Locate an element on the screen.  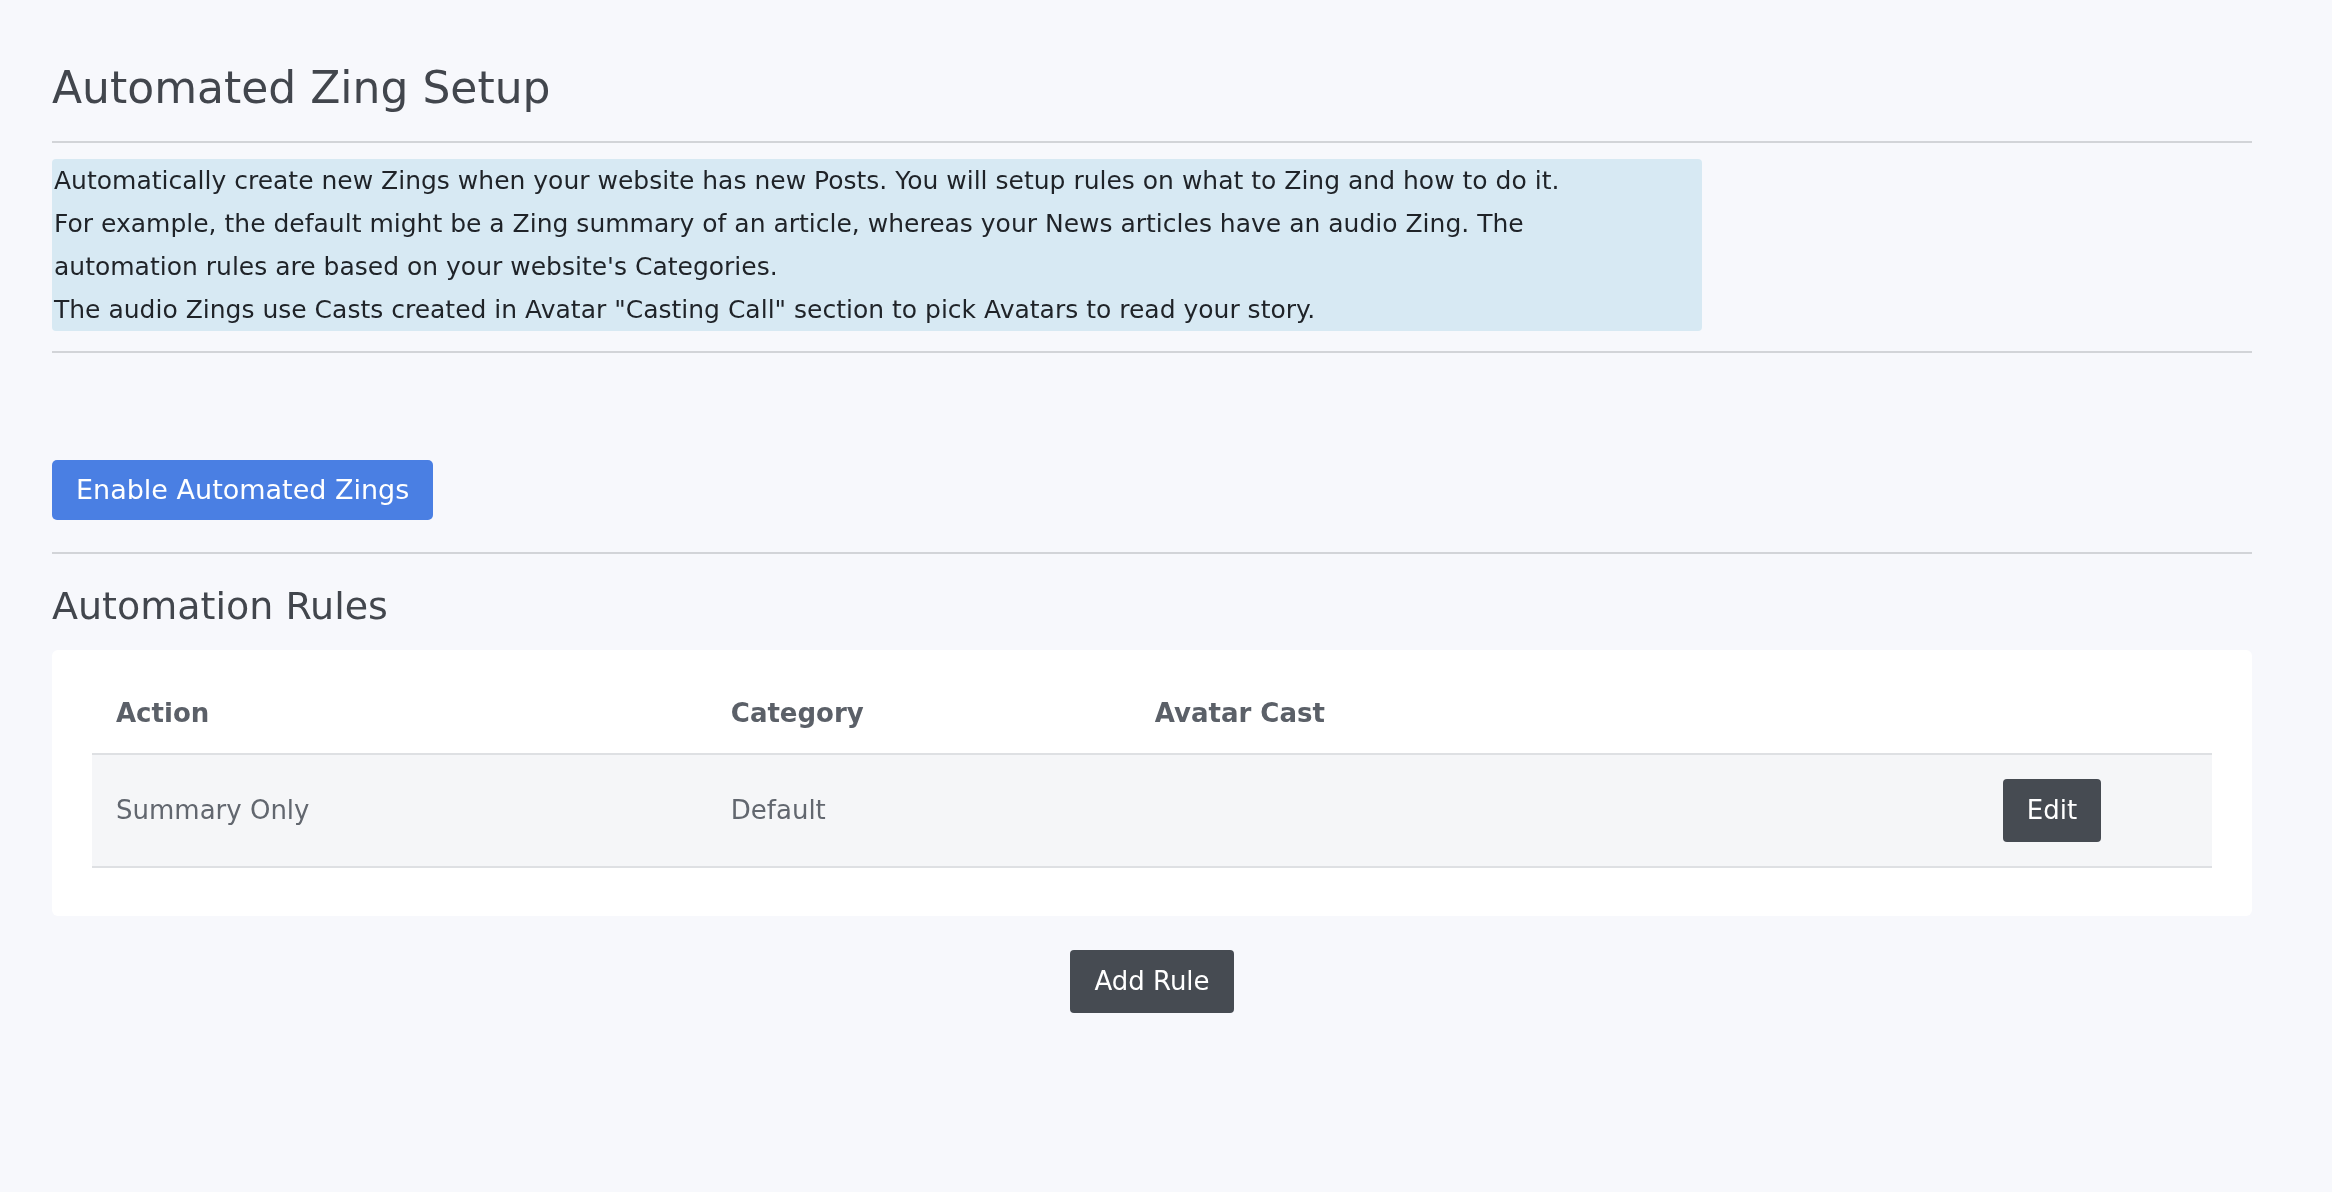
table-cell: Default is located at coordinates (918, 810).